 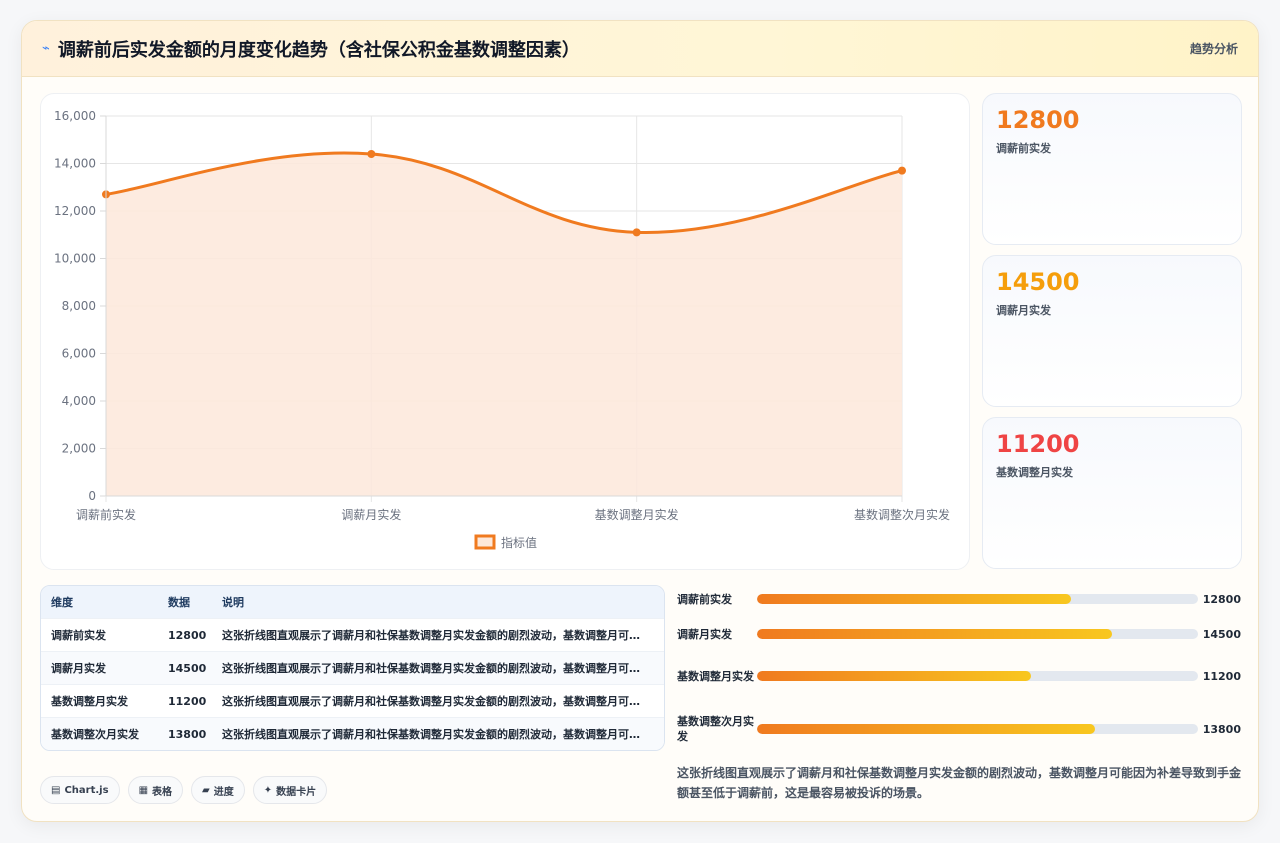 I want to click on chip-chartjs: ▤ Chart.js, so click(x=80, y=790).